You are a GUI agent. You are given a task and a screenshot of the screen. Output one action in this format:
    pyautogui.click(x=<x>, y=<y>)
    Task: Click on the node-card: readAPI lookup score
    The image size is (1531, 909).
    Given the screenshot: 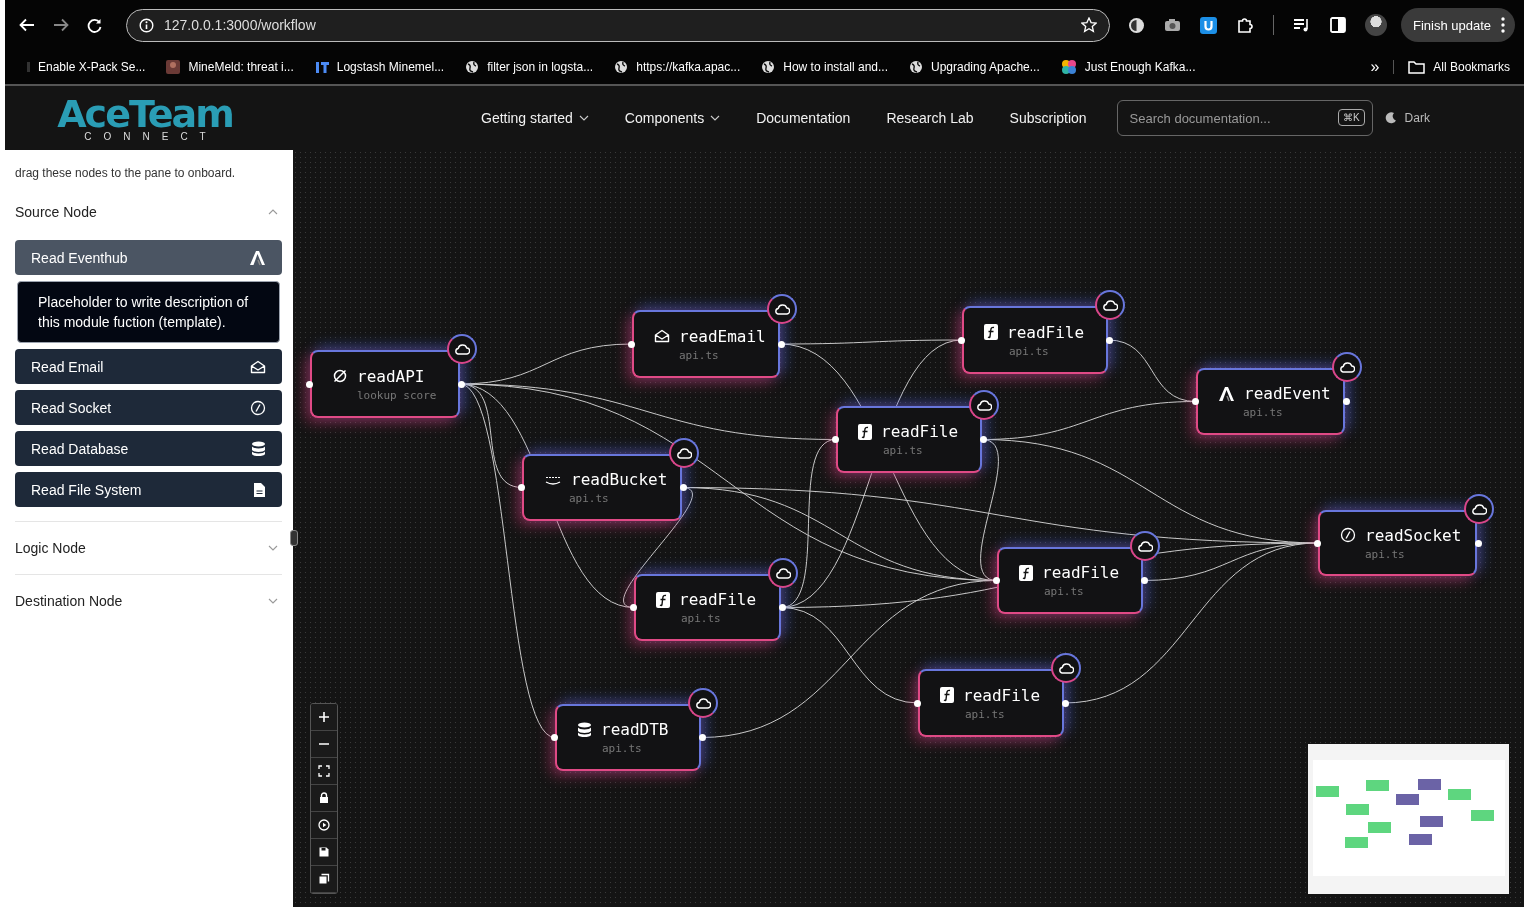 What is the action you would take?
    pyautogui.click(x=385, y=384)
    